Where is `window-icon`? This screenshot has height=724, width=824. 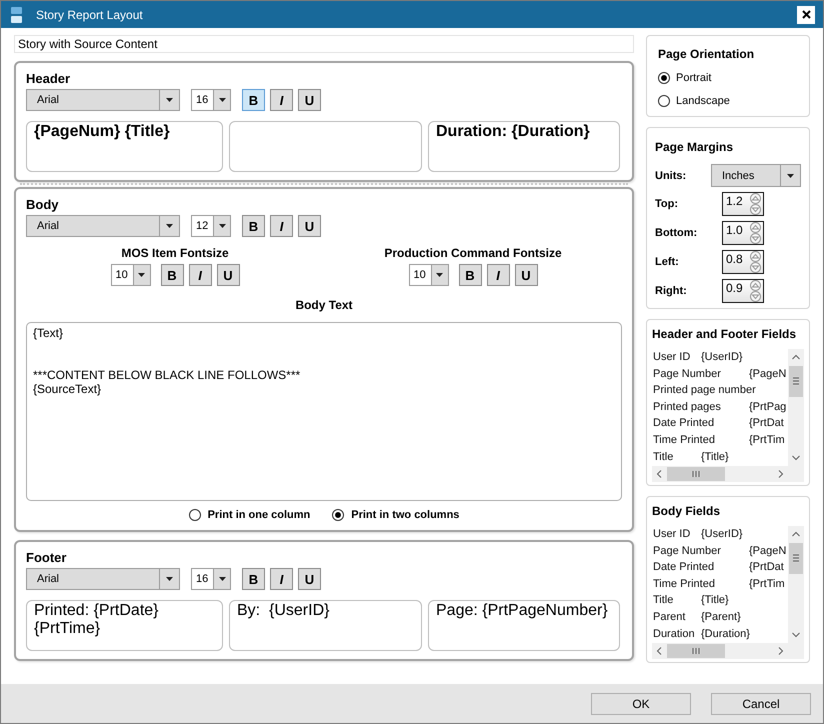
window-icon is located at coordinates (16, 14).